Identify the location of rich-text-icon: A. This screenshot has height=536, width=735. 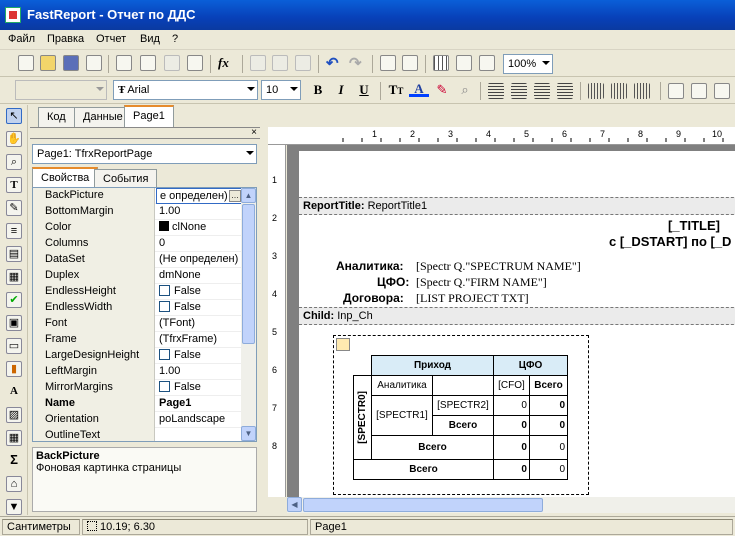
(14, 392).